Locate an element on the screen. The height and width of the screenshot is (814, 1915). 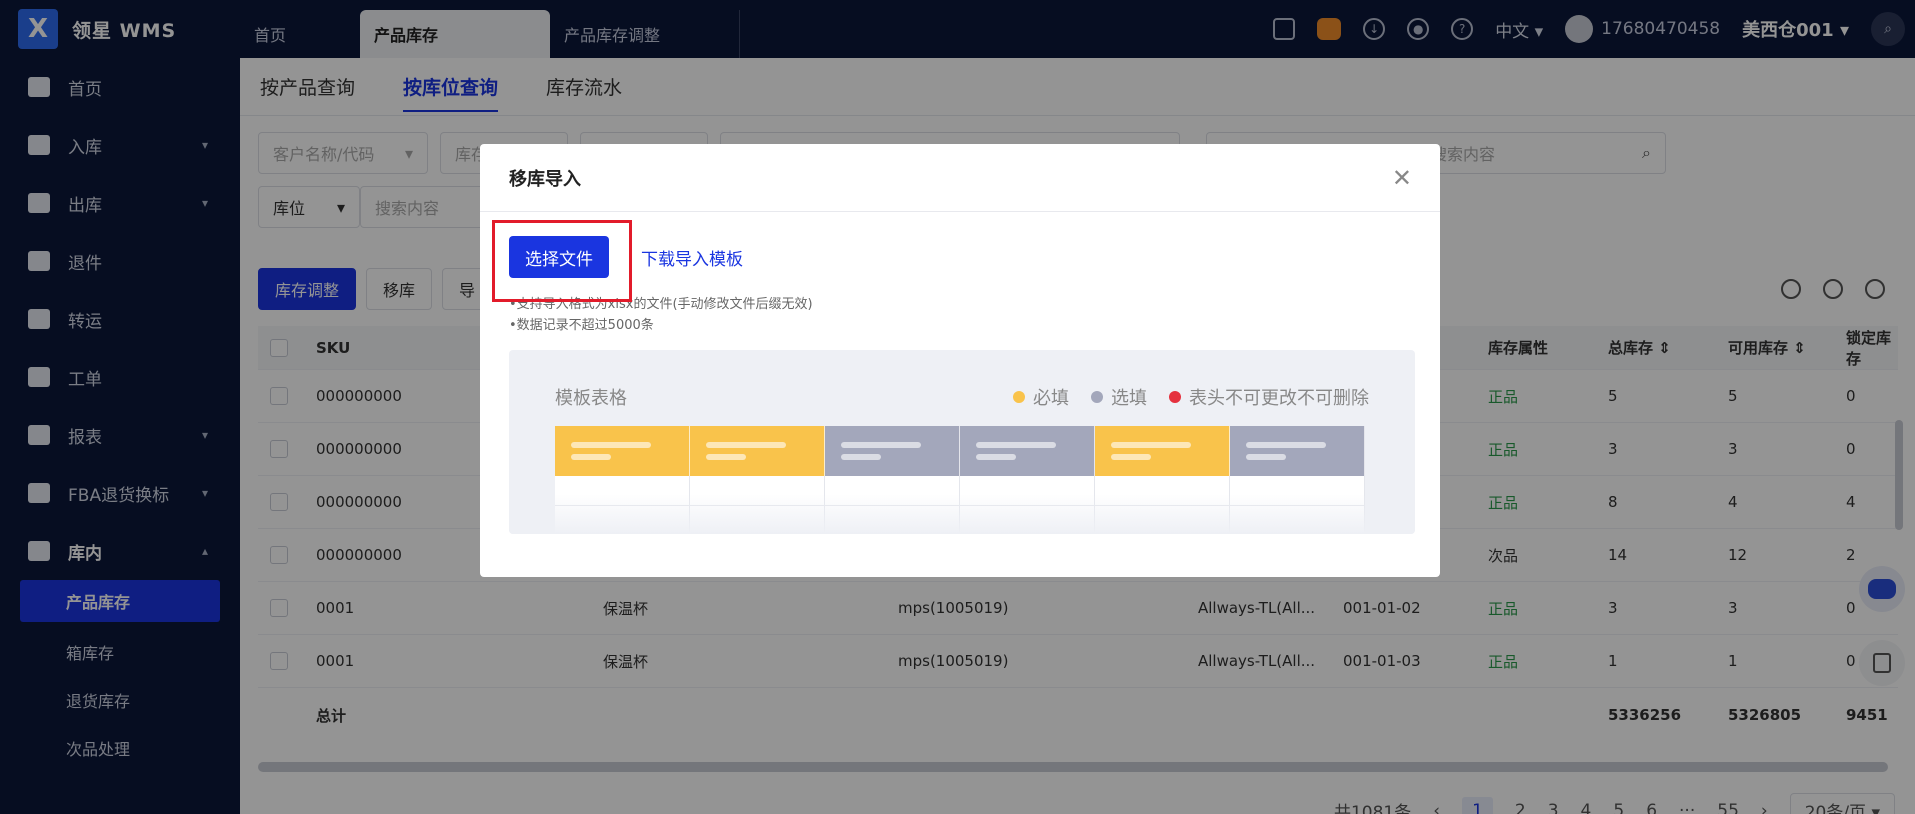
template-preview: 模板表格 必填 选填 表头不可更改不可删除 is located at coordinates (962, 442).